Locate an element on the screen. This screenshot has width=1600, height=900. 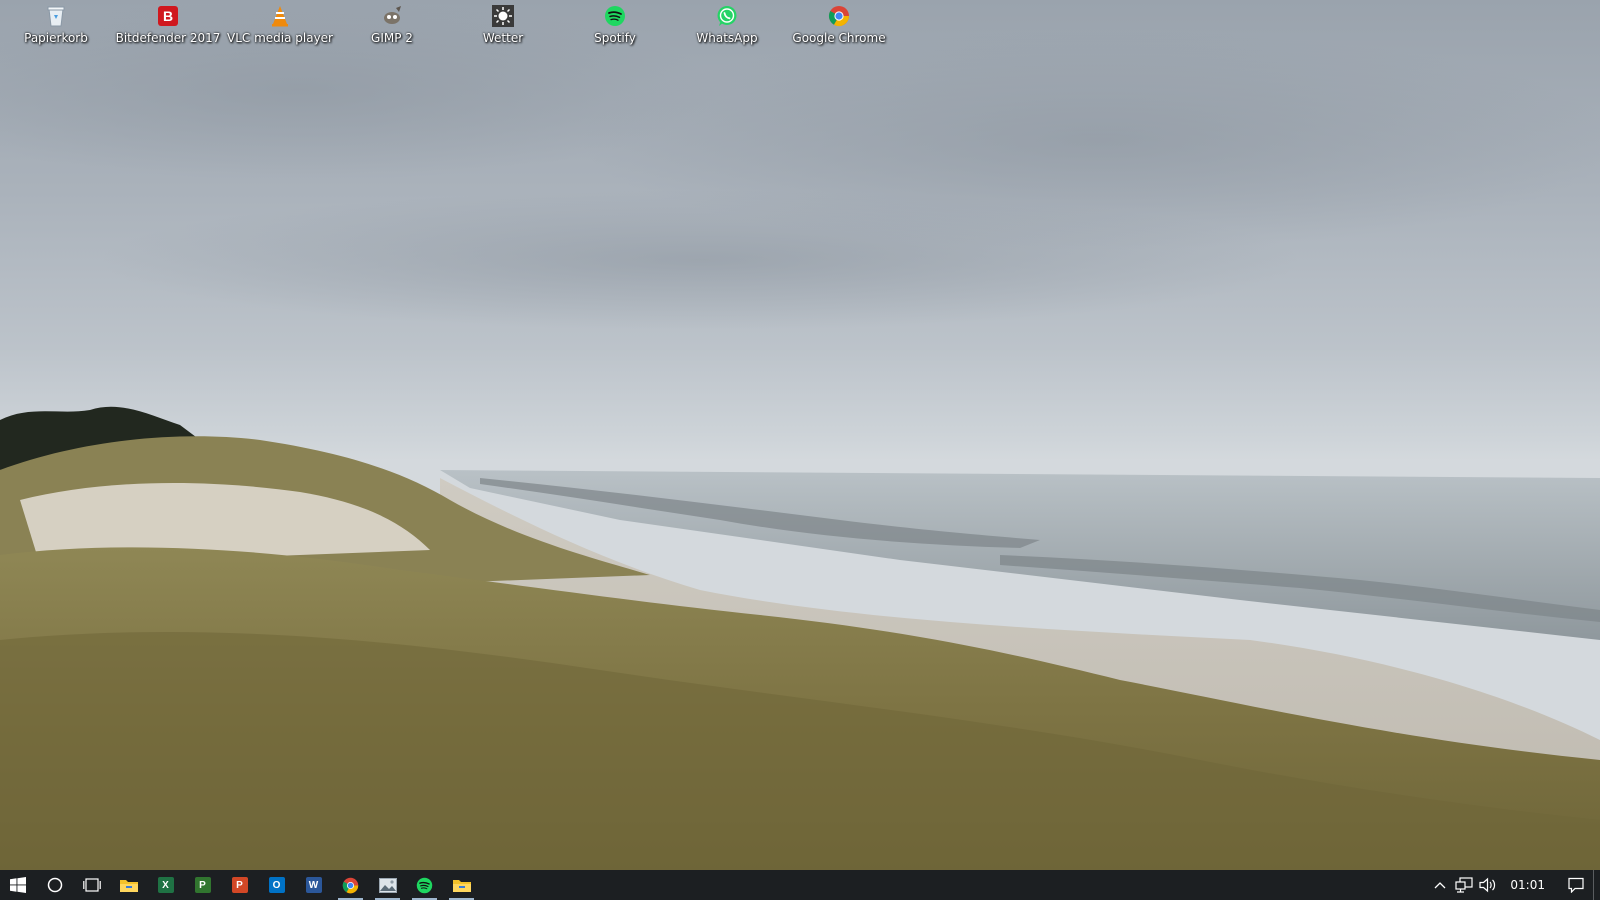
desktop-icon-spotify: Spotify is located at coordinates (615, 28).